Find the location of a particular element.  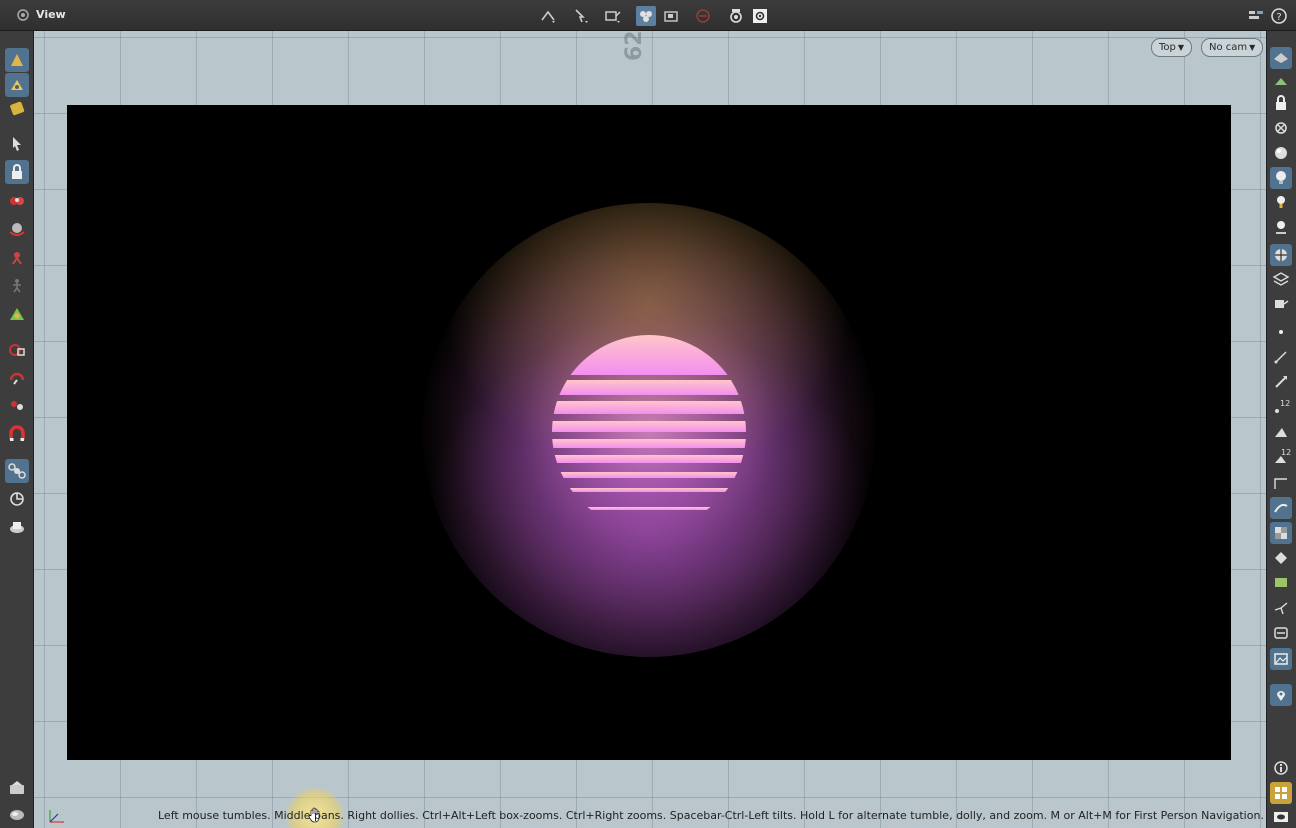

close-circle-icon is located at coordinates (1281, 128).